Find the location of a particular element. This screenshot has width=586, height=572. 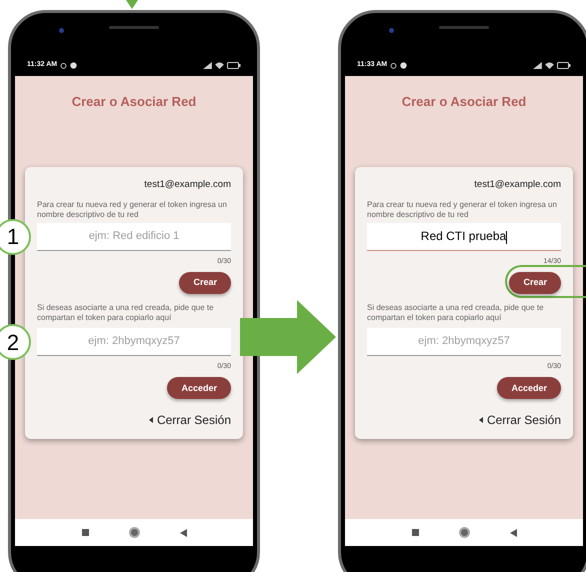

input-placeholder: ejm: Red edificio 1 is located at coordinates (134, 236).